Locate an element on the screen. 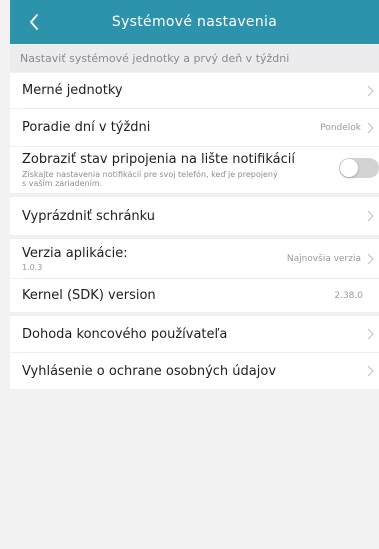  week-order-value: Pondelok is located at coordinates (340, 127).